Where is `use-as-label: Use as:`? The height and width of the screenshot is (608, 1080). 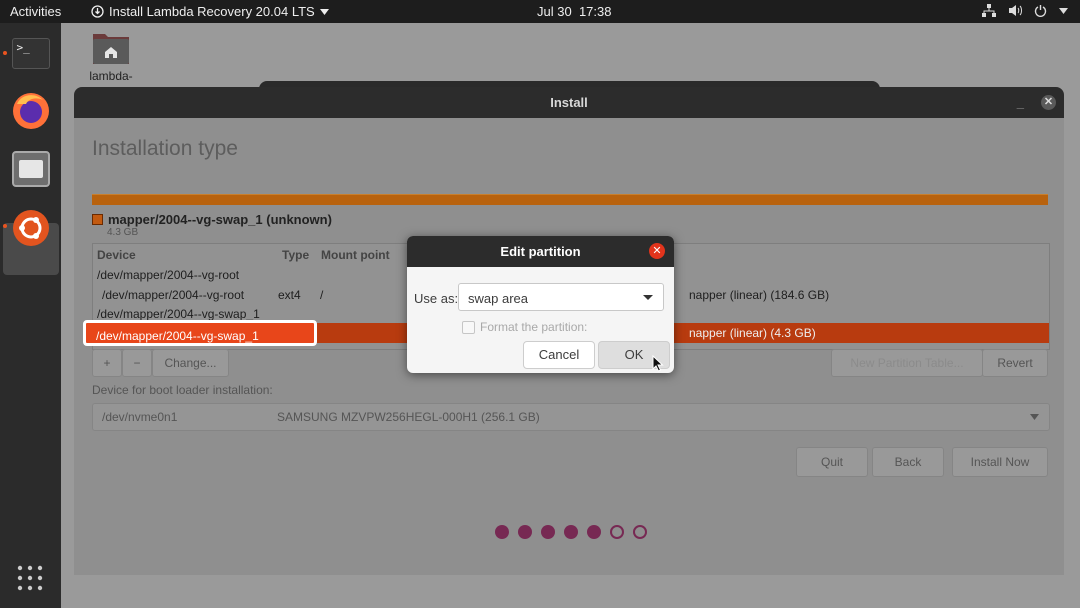
use-as-label: Use as: is located at coordinates (436, 298).